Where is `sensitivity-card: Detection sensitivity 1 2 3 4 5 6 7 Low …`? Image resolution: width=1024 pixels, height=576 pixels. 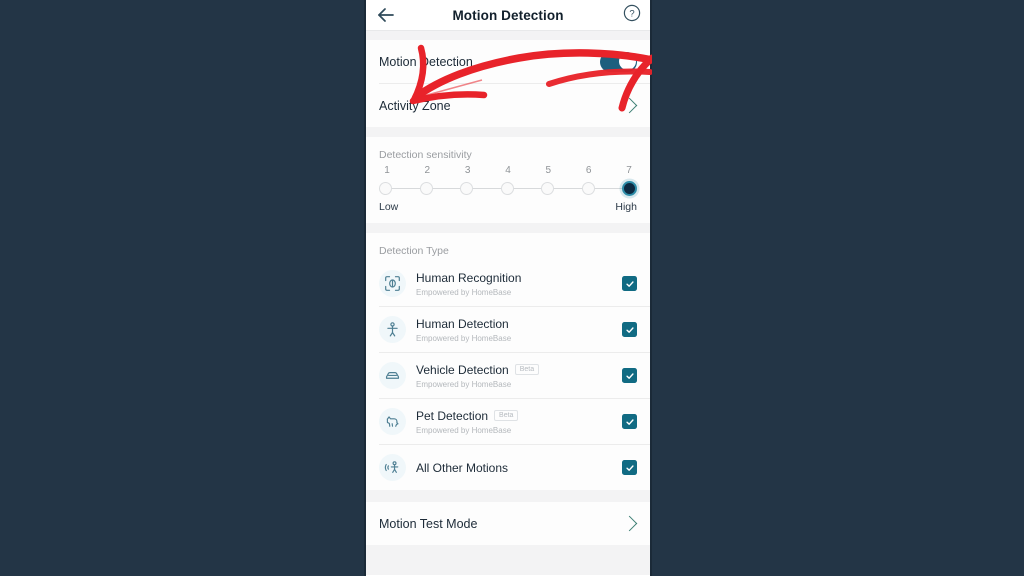
sensitivity-card: Detection sensitivity 1 2 3 4 5 6 7 Low … is located at coordinates (508, 180).